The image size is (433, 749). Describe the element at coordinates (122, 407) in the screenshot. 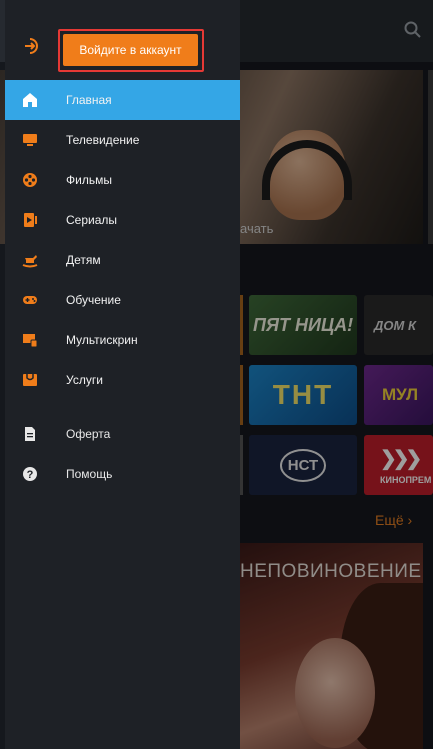

I see `menu-divider-space` at that location.